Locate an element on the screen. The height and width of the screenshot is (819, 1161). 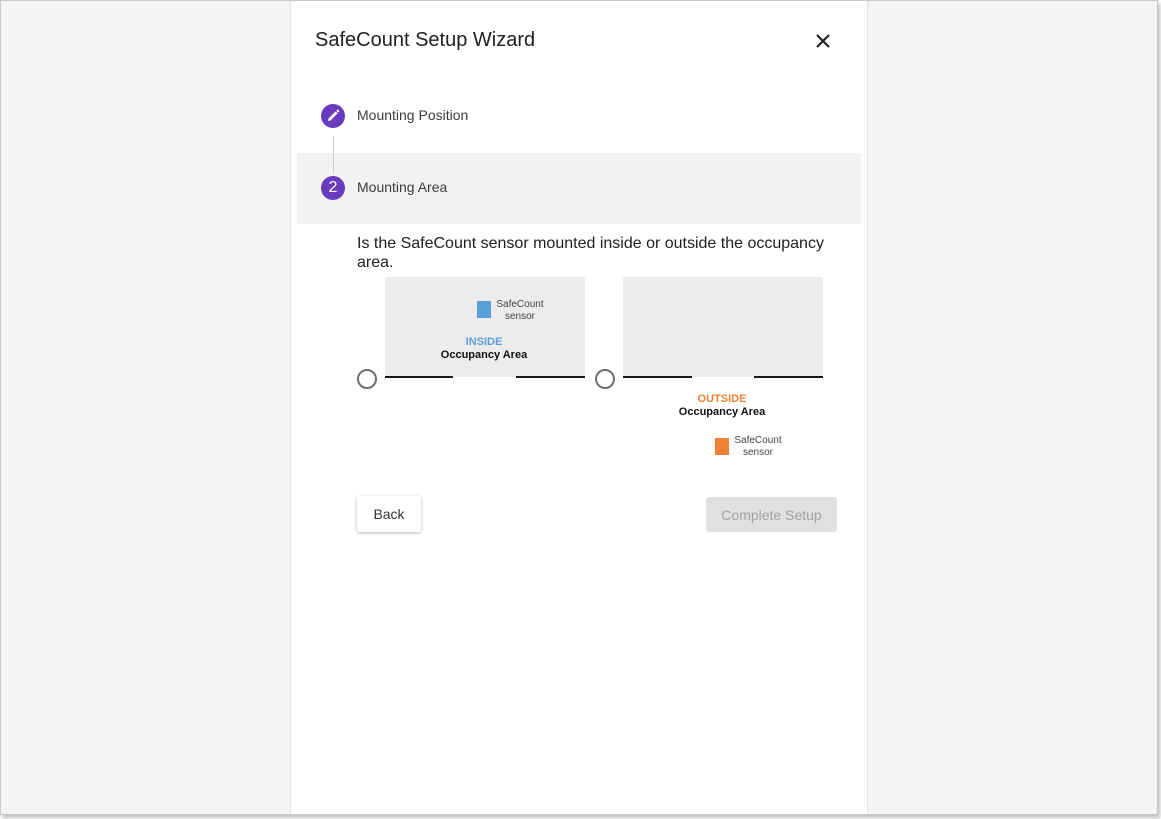
step-completed-indicator is located at coordinates (333, 116).